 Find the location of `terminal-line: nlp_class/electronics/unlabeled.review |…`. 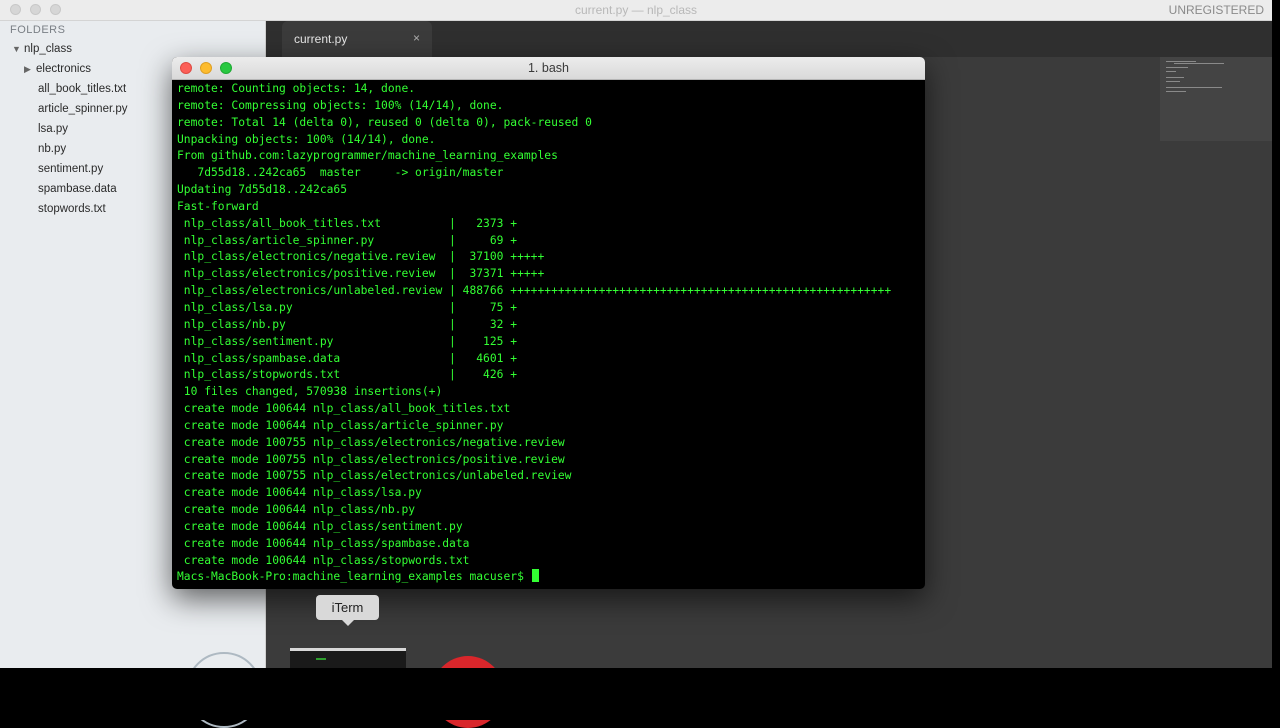

terminal-line: nlp_class/electronics/unlabeled.review |… is located at coordinates (534, 291).